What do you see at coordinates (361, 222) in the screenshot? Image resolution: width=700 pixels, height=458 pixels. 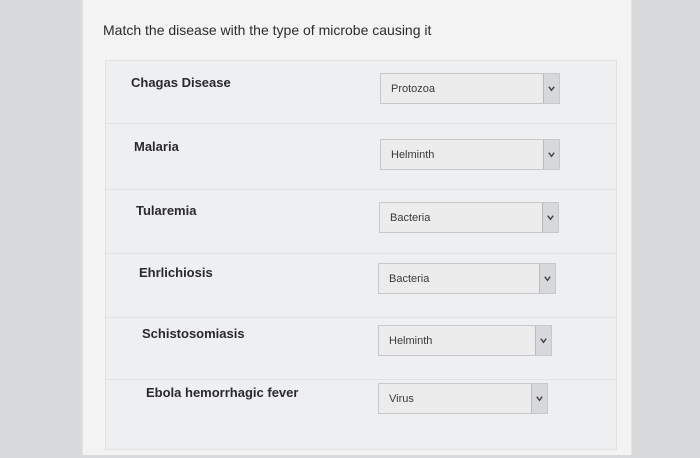 I see `match-row: Tularemia Bacteria` at bounding box center [361, 222].